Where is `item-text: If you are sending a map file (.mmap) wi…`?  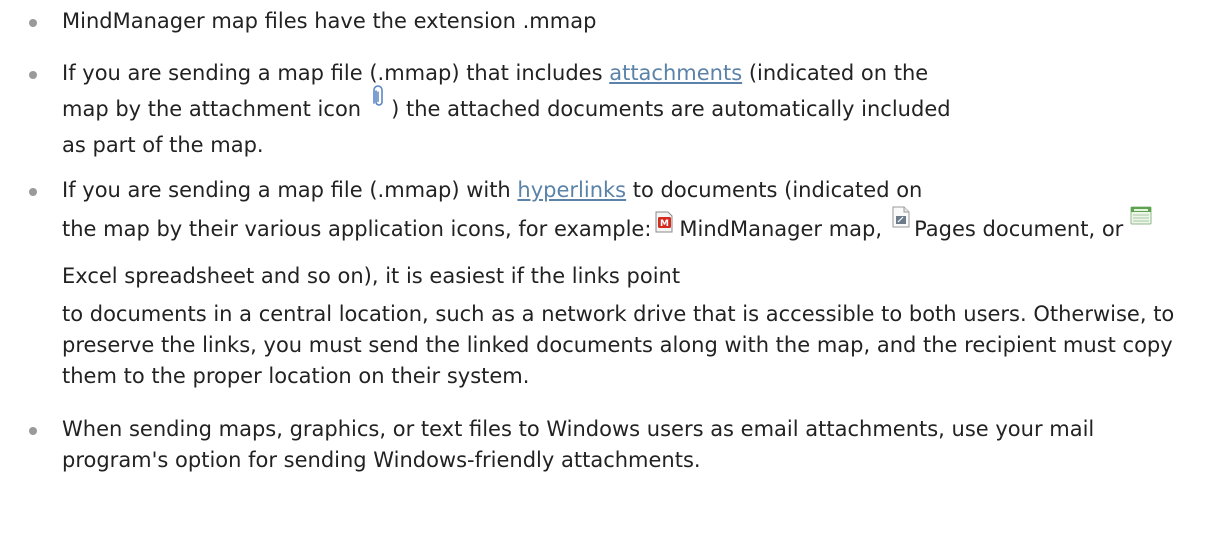 item-text: If you are sending a map file (.mmap) wi… is located at coordinates (290, 190).